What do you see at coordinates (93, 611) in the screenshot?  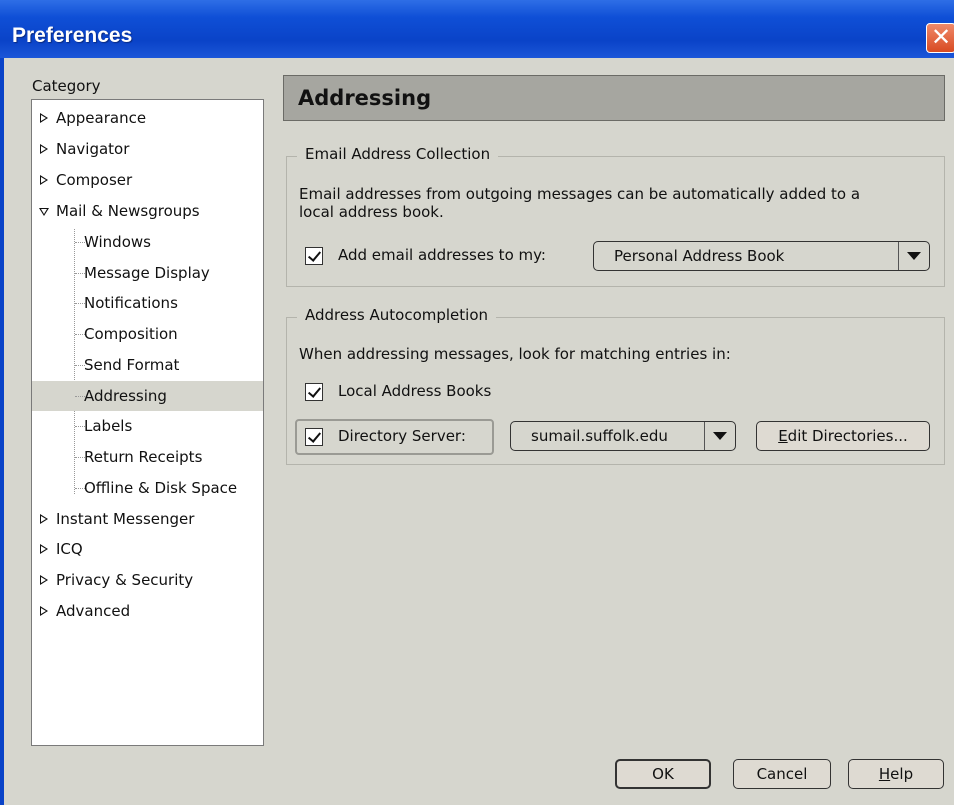 I see `tree-item-label: Advanced` at bounding box center [93, 611].